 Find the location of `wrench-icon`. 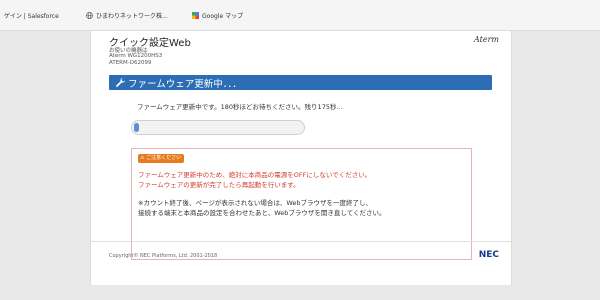

wrench-icon is located at coordinates (120, 82).